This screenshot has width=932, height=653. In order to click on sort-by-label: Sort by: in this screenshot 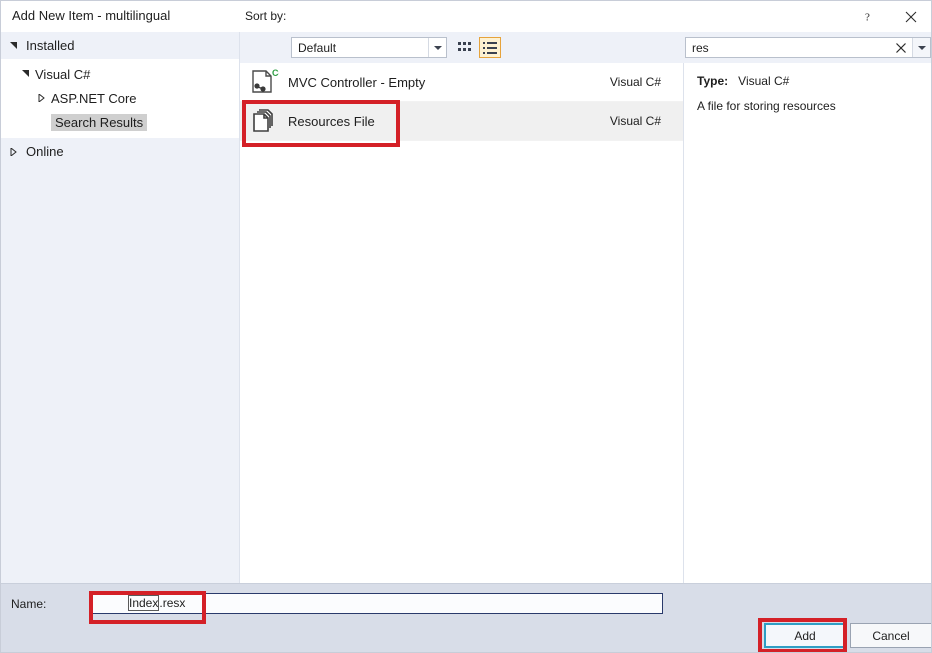, I will do `click(266, 16)`.